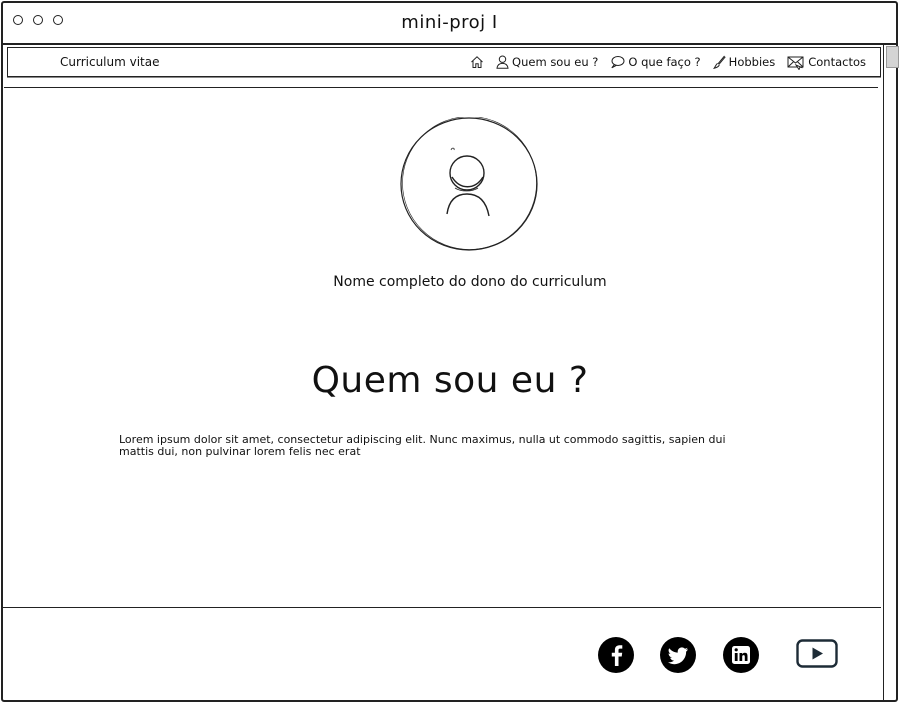 The width and height of the screenshot is (901, 705). Describe the element at coordinates (837, 62) in the screenshot. I see `nav-item-label: Contactos` at that location.